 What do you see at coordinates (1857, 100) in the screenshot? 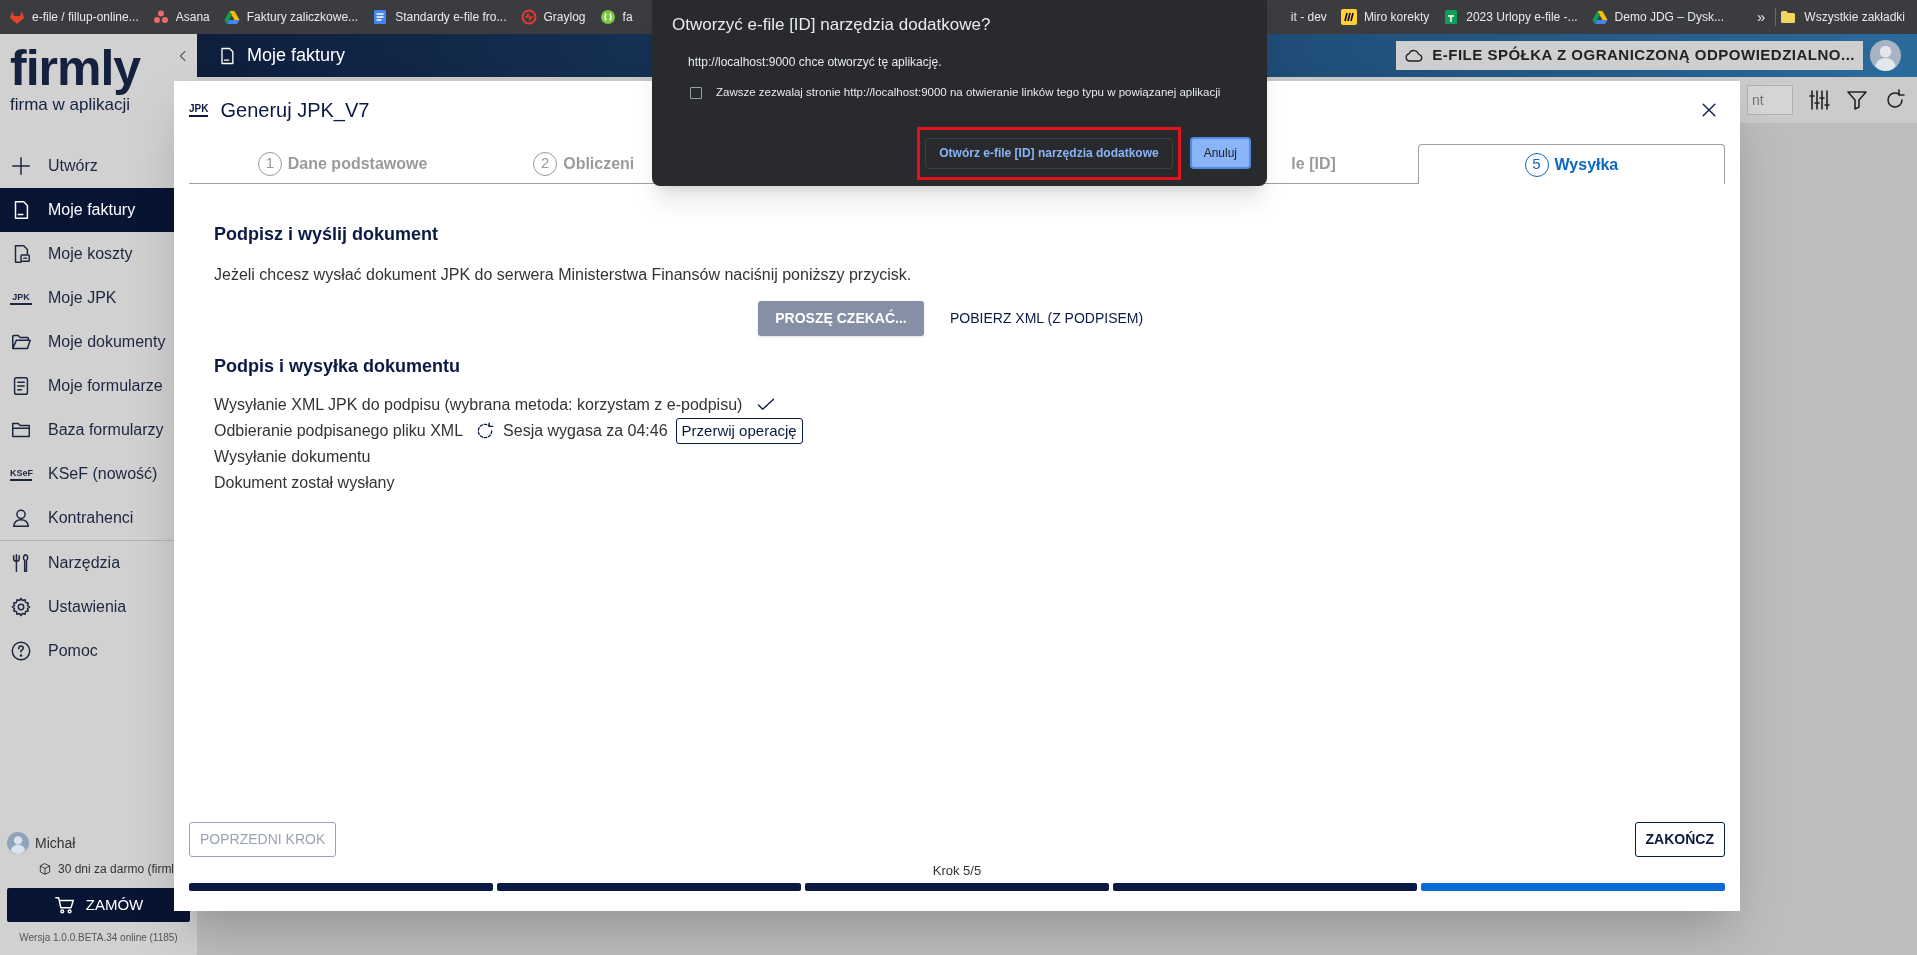
I see `filter-icon` at bounding box center [1857, 100].